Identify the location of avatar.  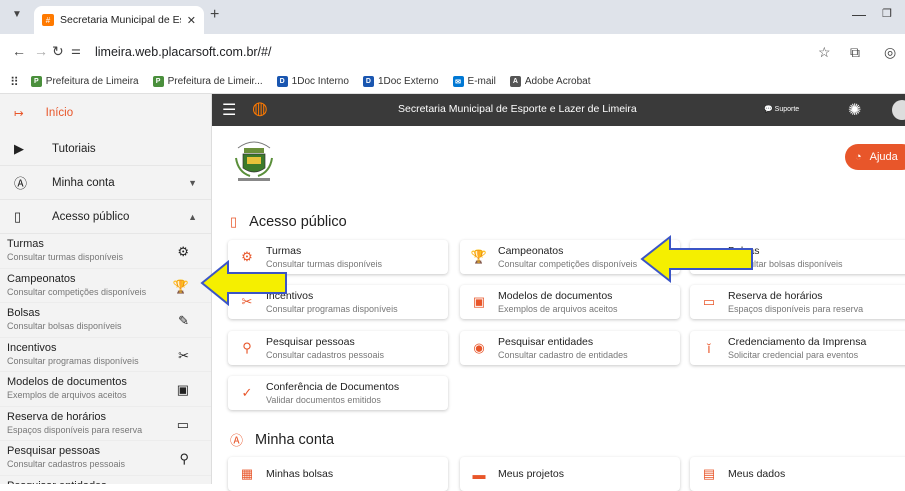
(898, 110).